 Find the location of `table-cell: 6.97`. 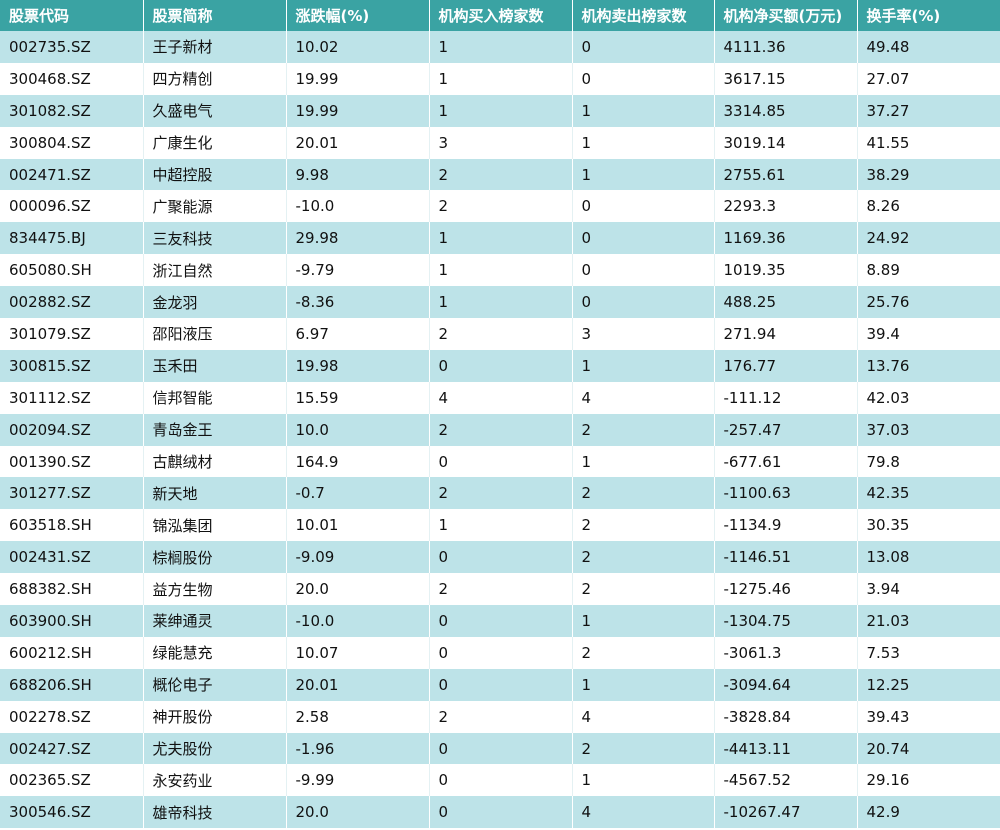

table-cell: 6.97 is located at coordinates (358, 334).